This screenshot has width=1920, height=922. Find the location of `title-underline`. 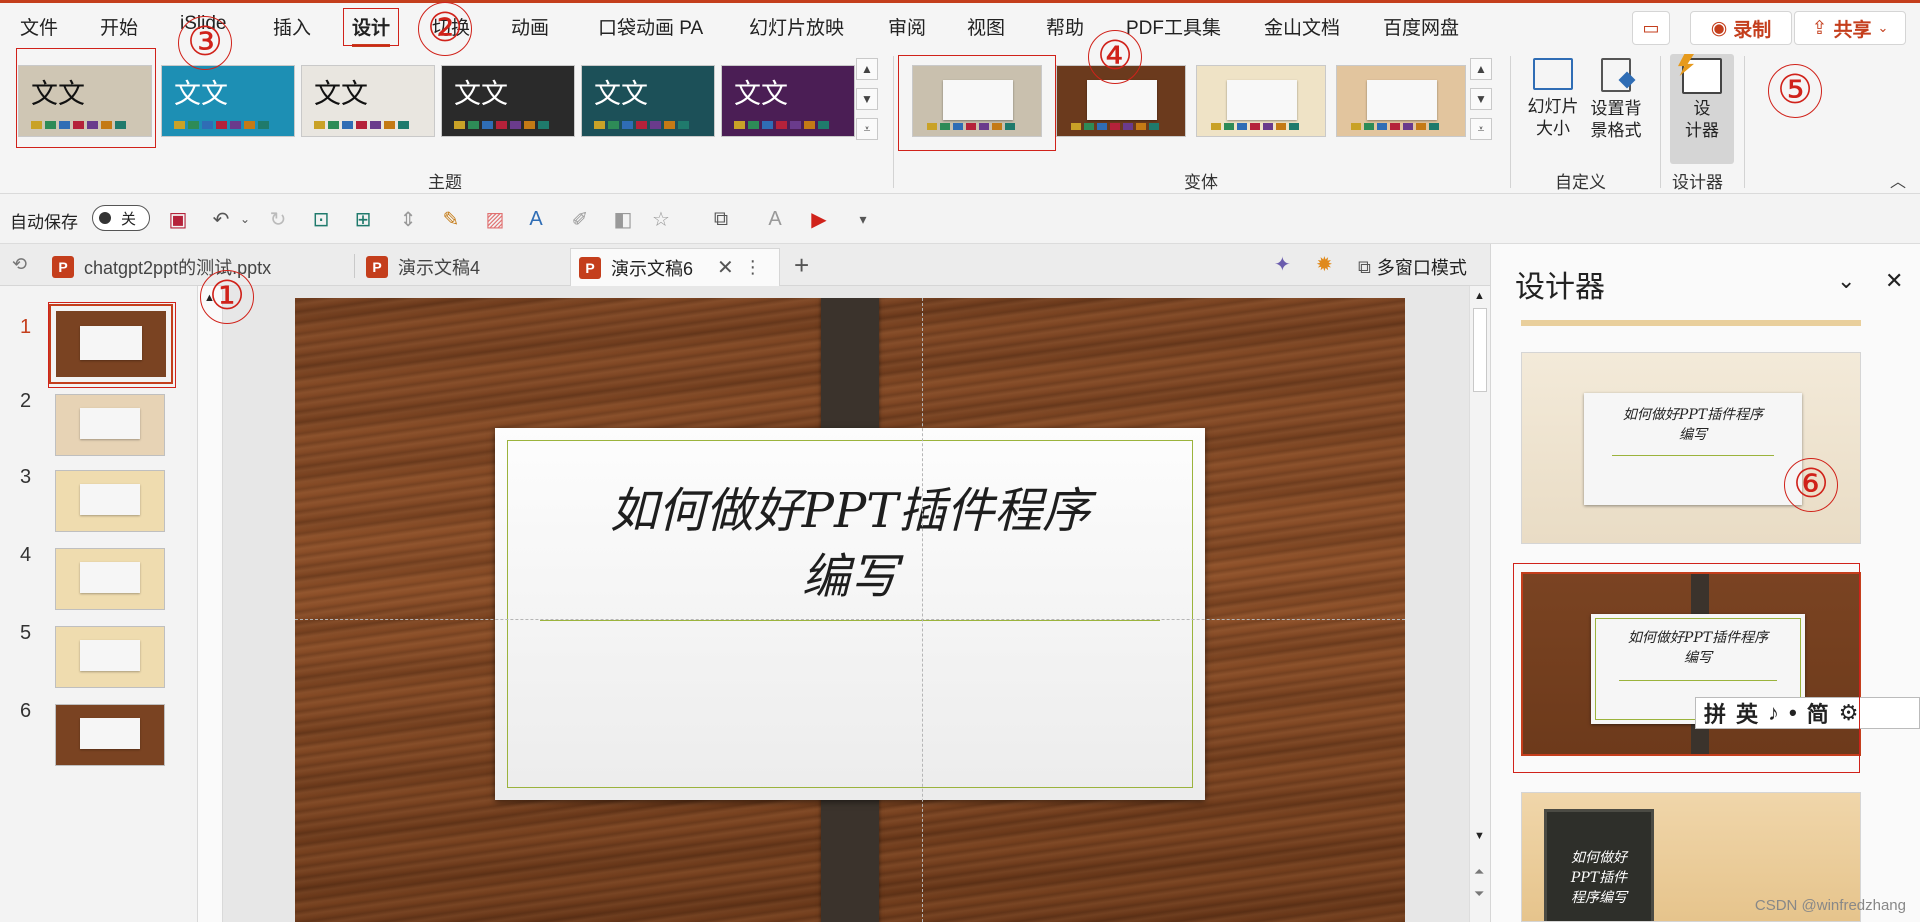

title-underline is located at coordinates (850, 620).